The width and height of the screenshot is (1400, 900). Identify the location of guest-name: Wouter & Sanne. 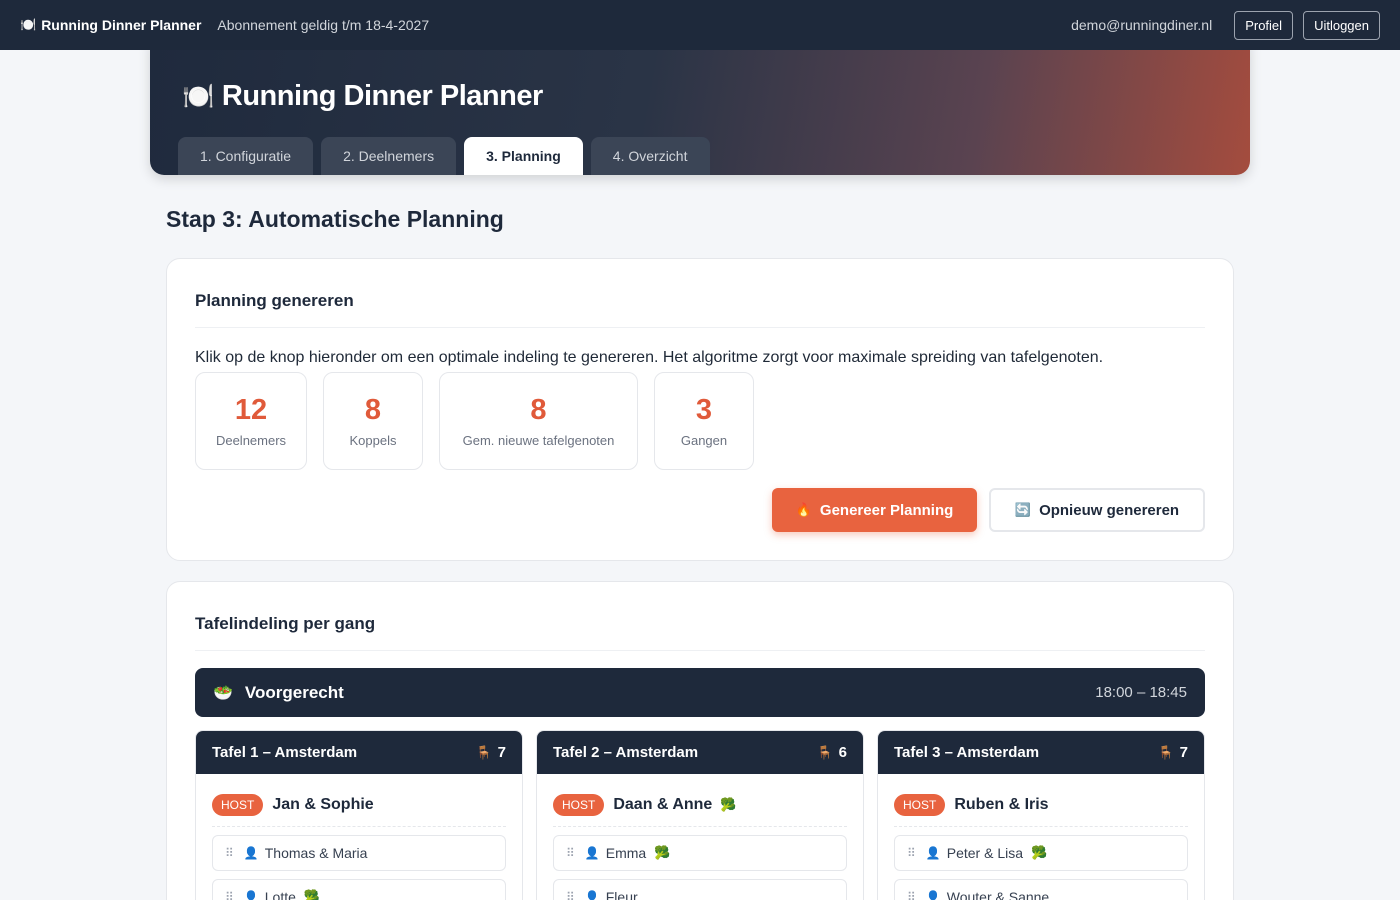
(998, 894).